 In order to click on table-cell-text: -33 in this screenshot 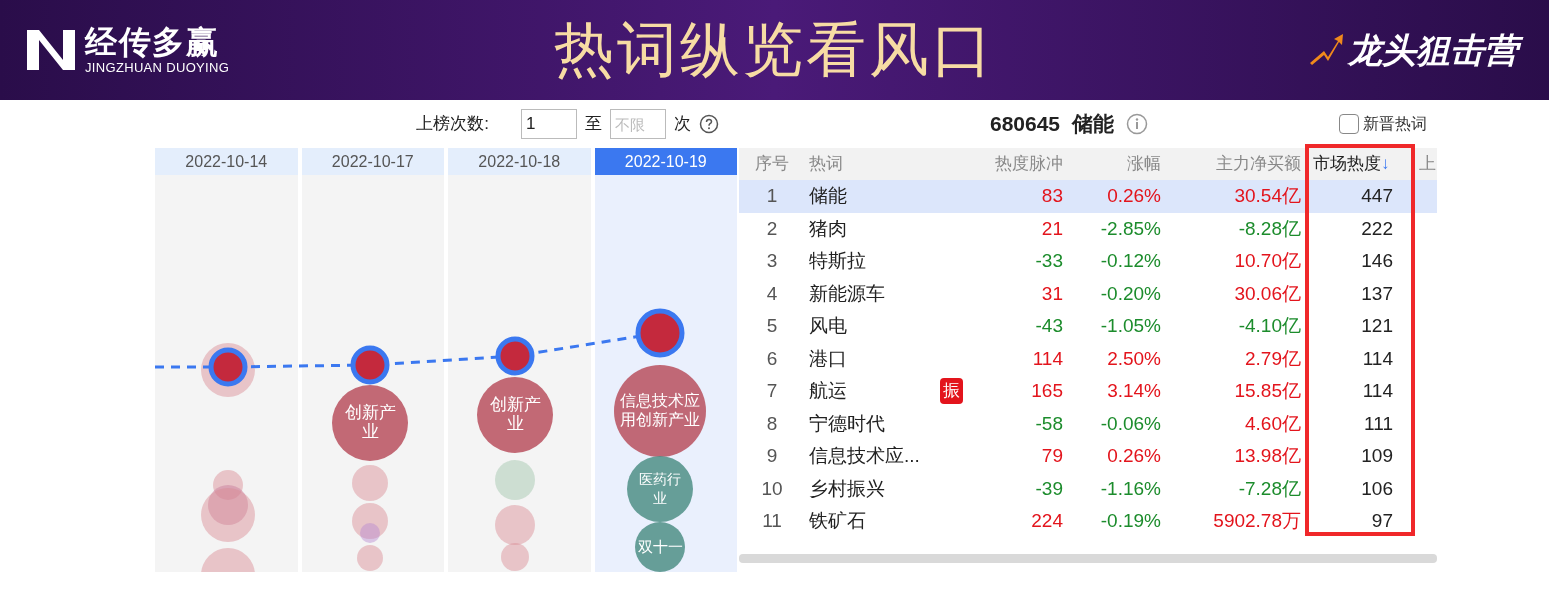, I will do `click(1048, 261)`.